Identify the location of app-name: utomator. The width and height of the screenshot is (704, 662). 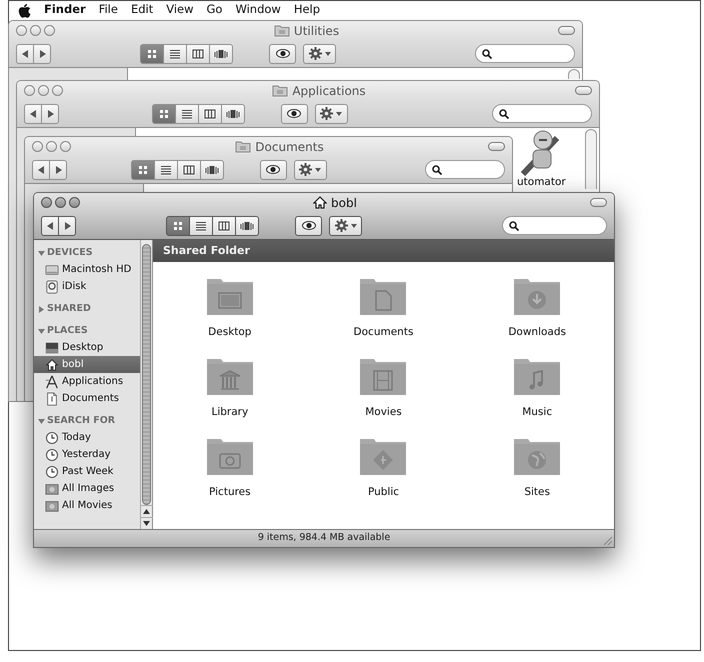
(541, 182).